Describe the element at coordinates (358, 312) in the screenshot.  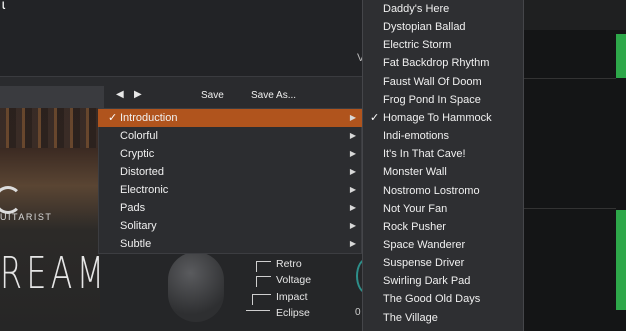
I see `value-readout: 0` at that location.